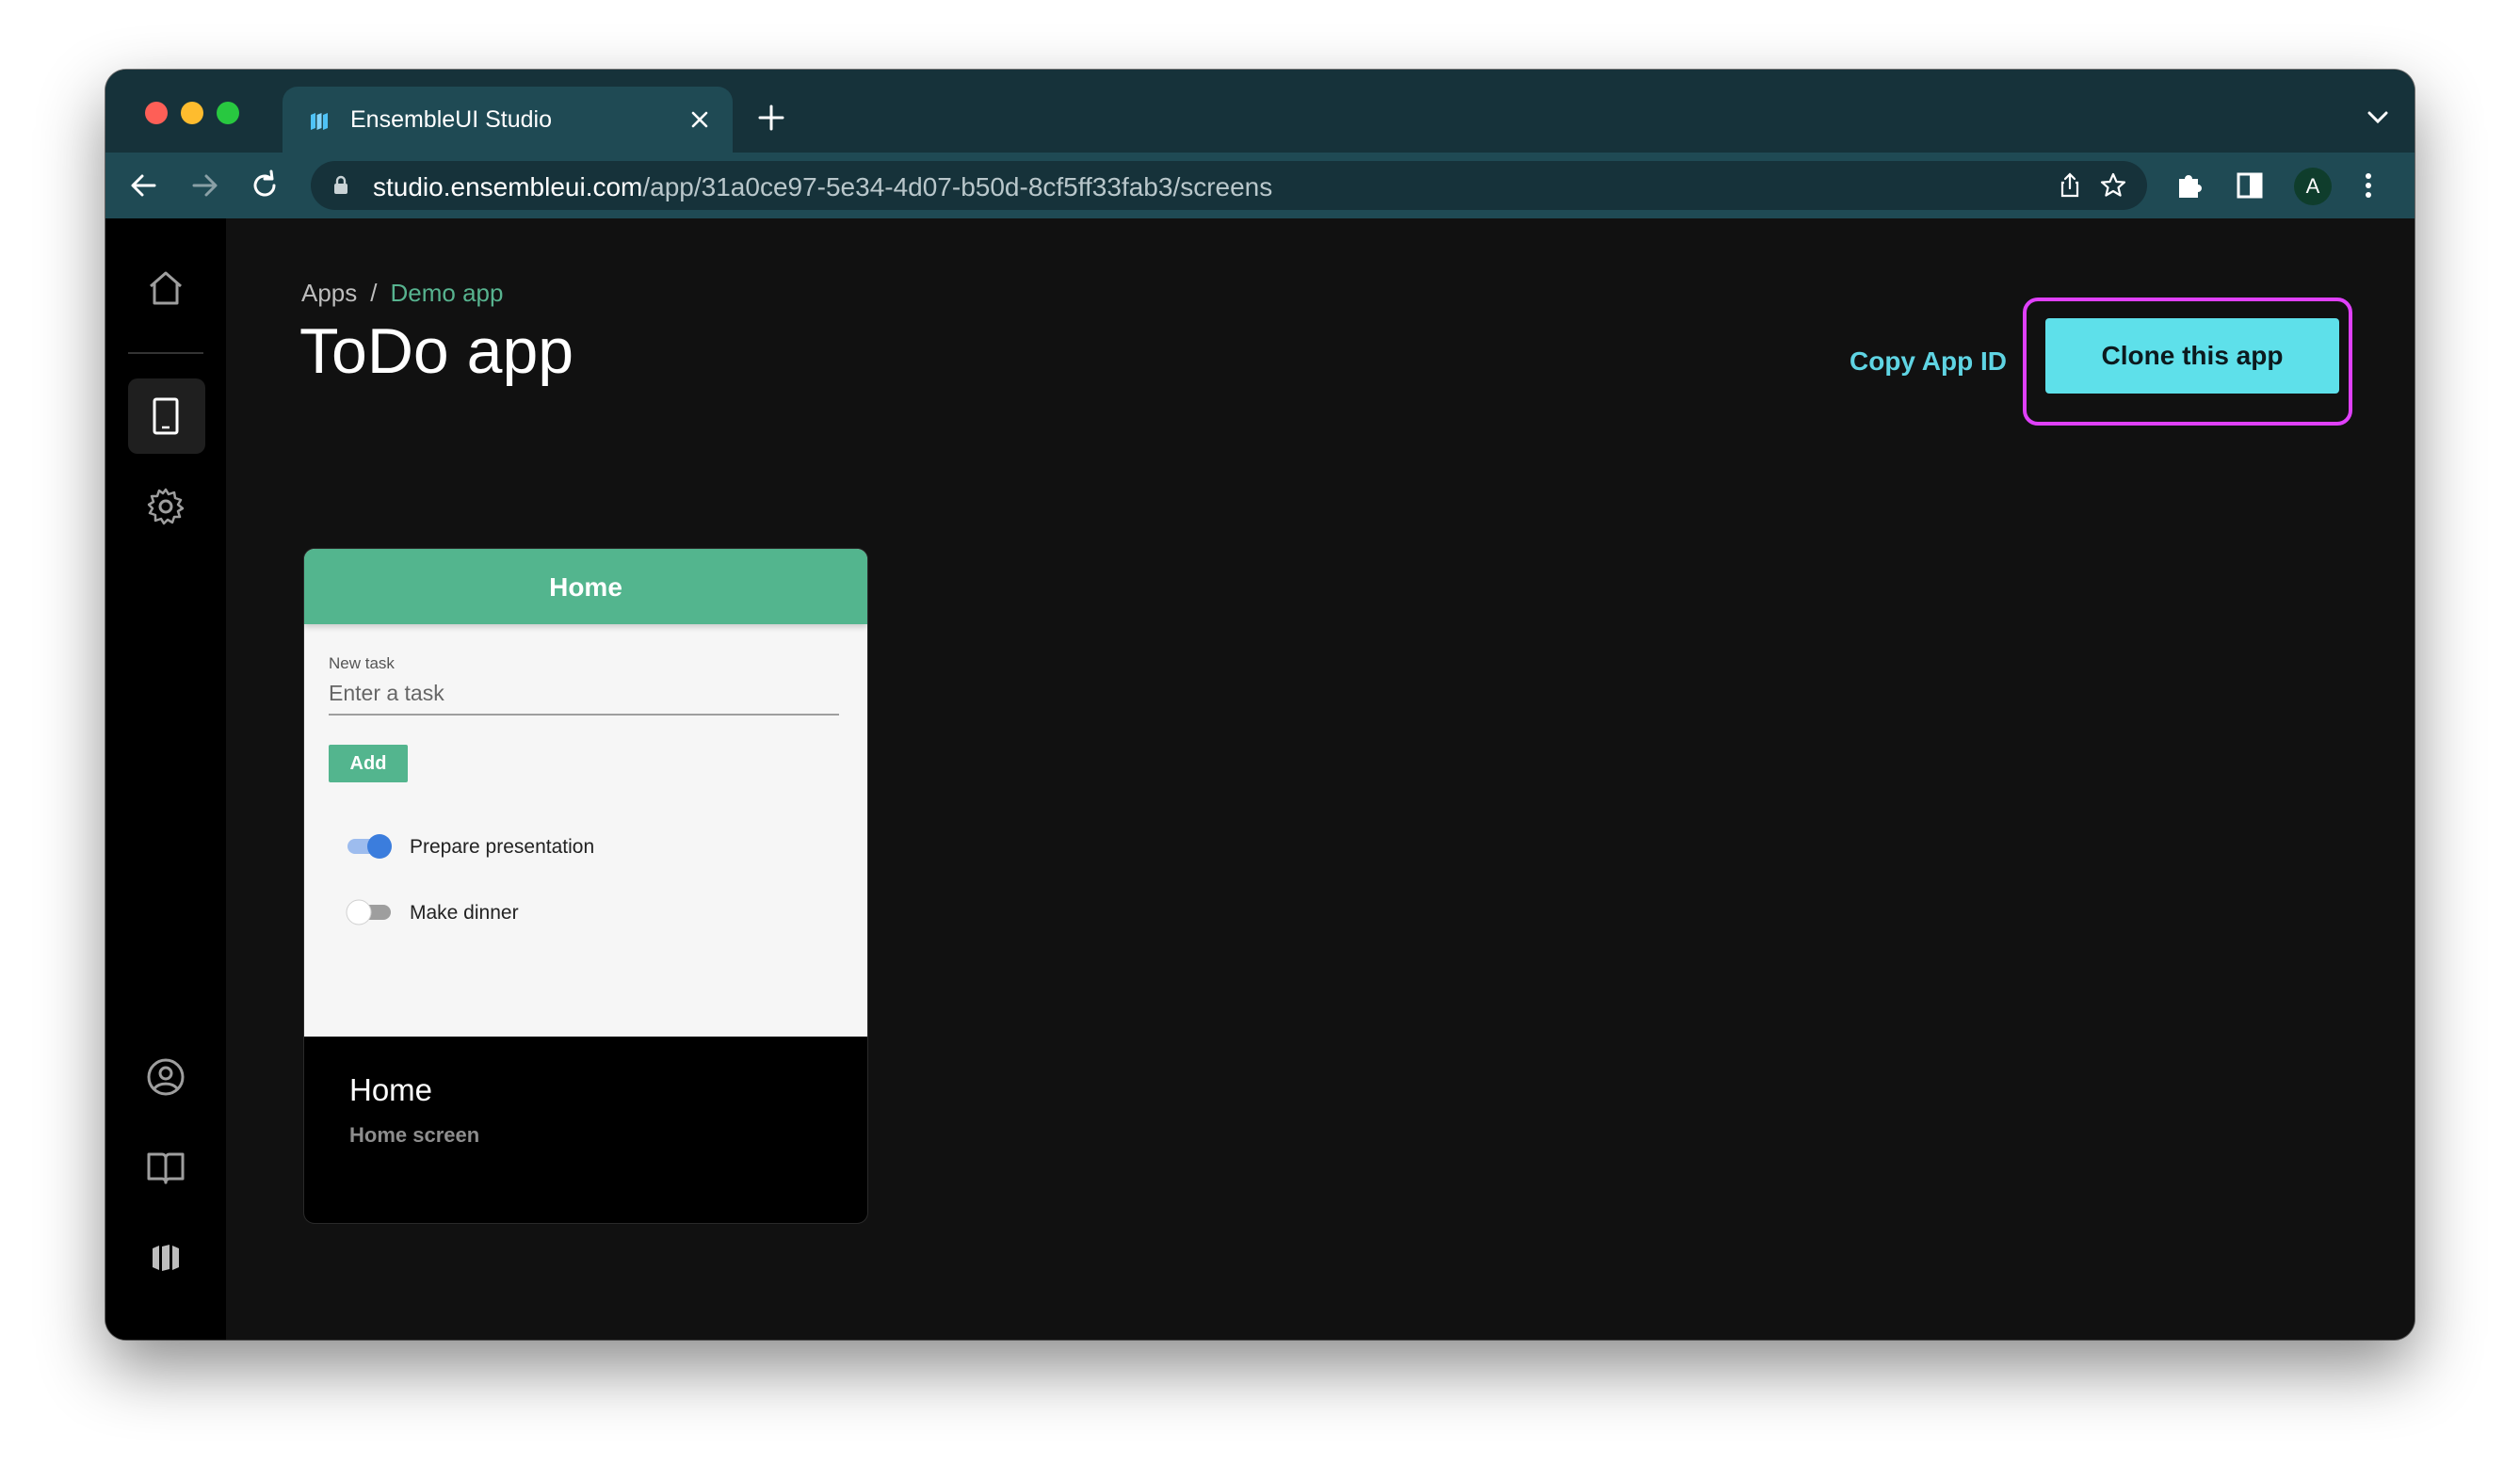 The height and width of the screenshot is (1480, 2520). Describe the element at coordinates (166, 779) in the screenshot. I see `sidebar` at that location.